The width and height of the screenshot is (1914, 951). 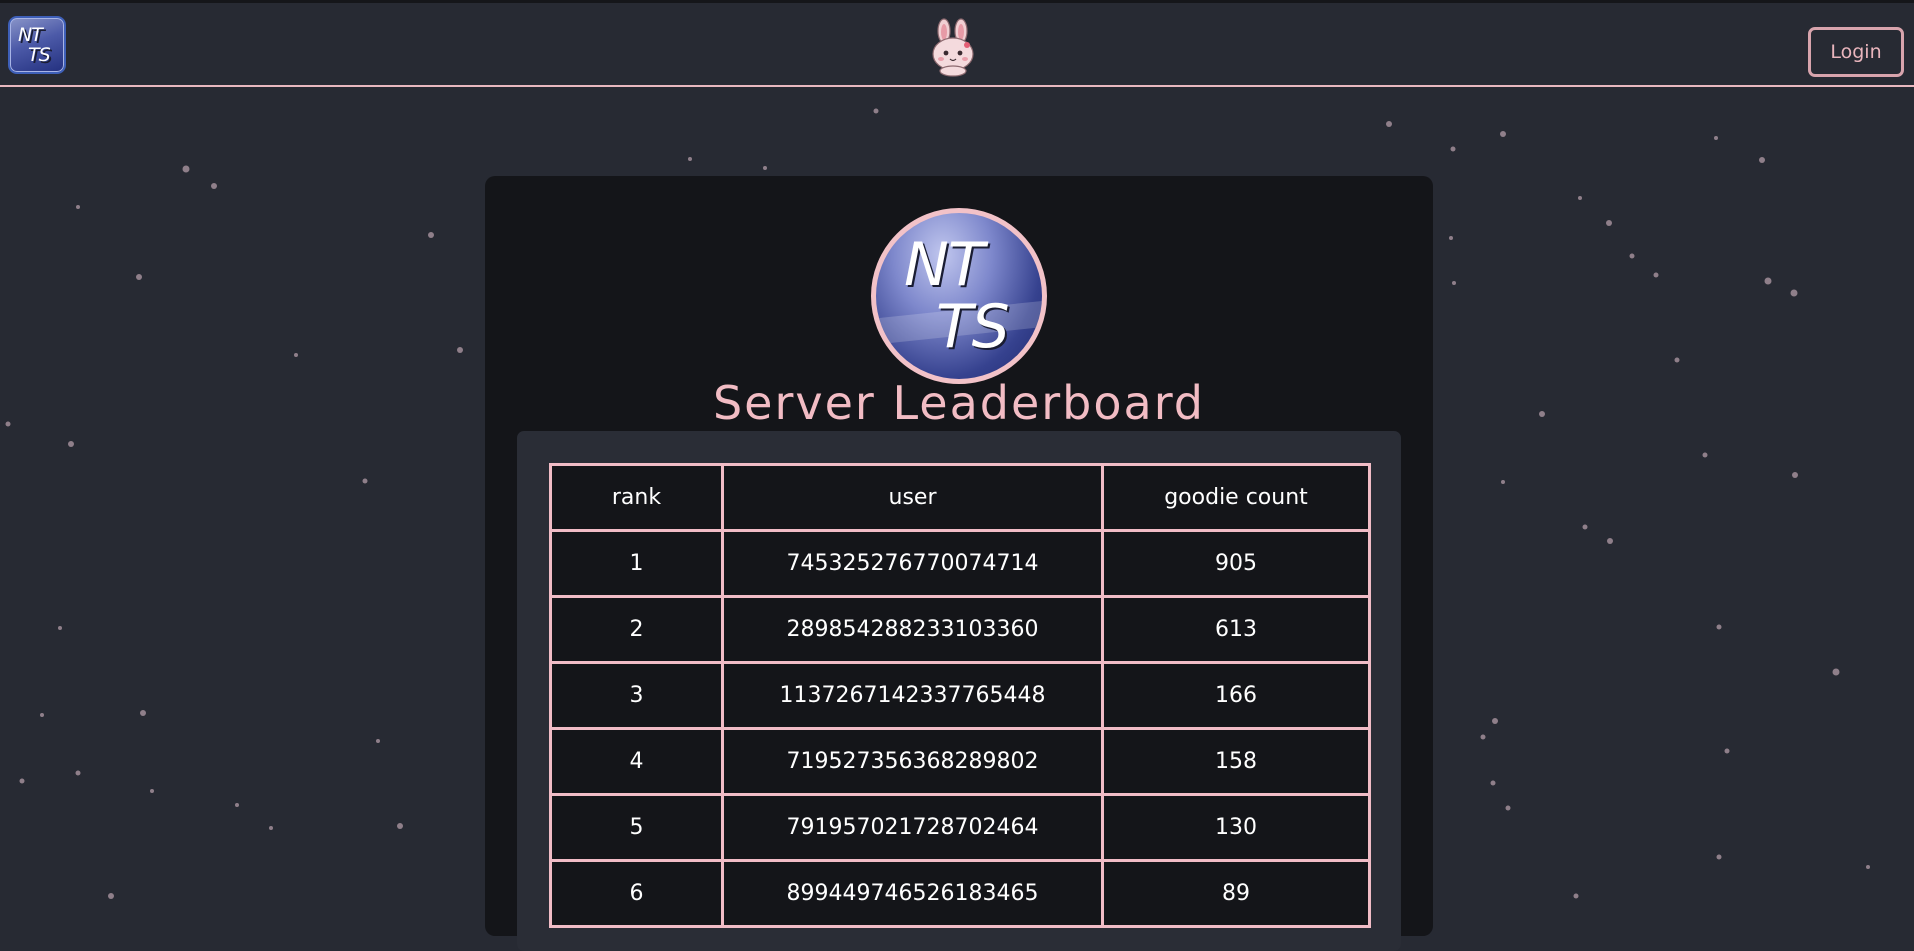 What do you see at coordinates (912, 695) in the screenshot?
I see `user-cell: 1137267142337765448` at bounding box center [912, 695].